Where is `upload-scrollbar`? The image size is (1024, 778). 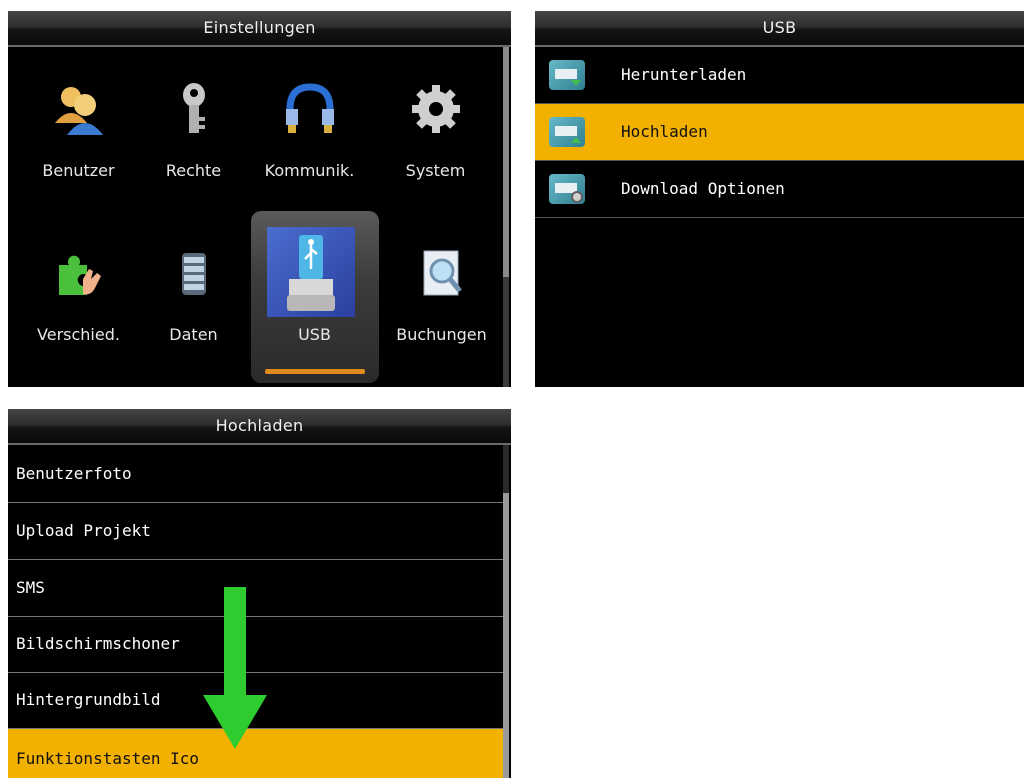
upload-scrollbar is located at coordinates (506, 611).